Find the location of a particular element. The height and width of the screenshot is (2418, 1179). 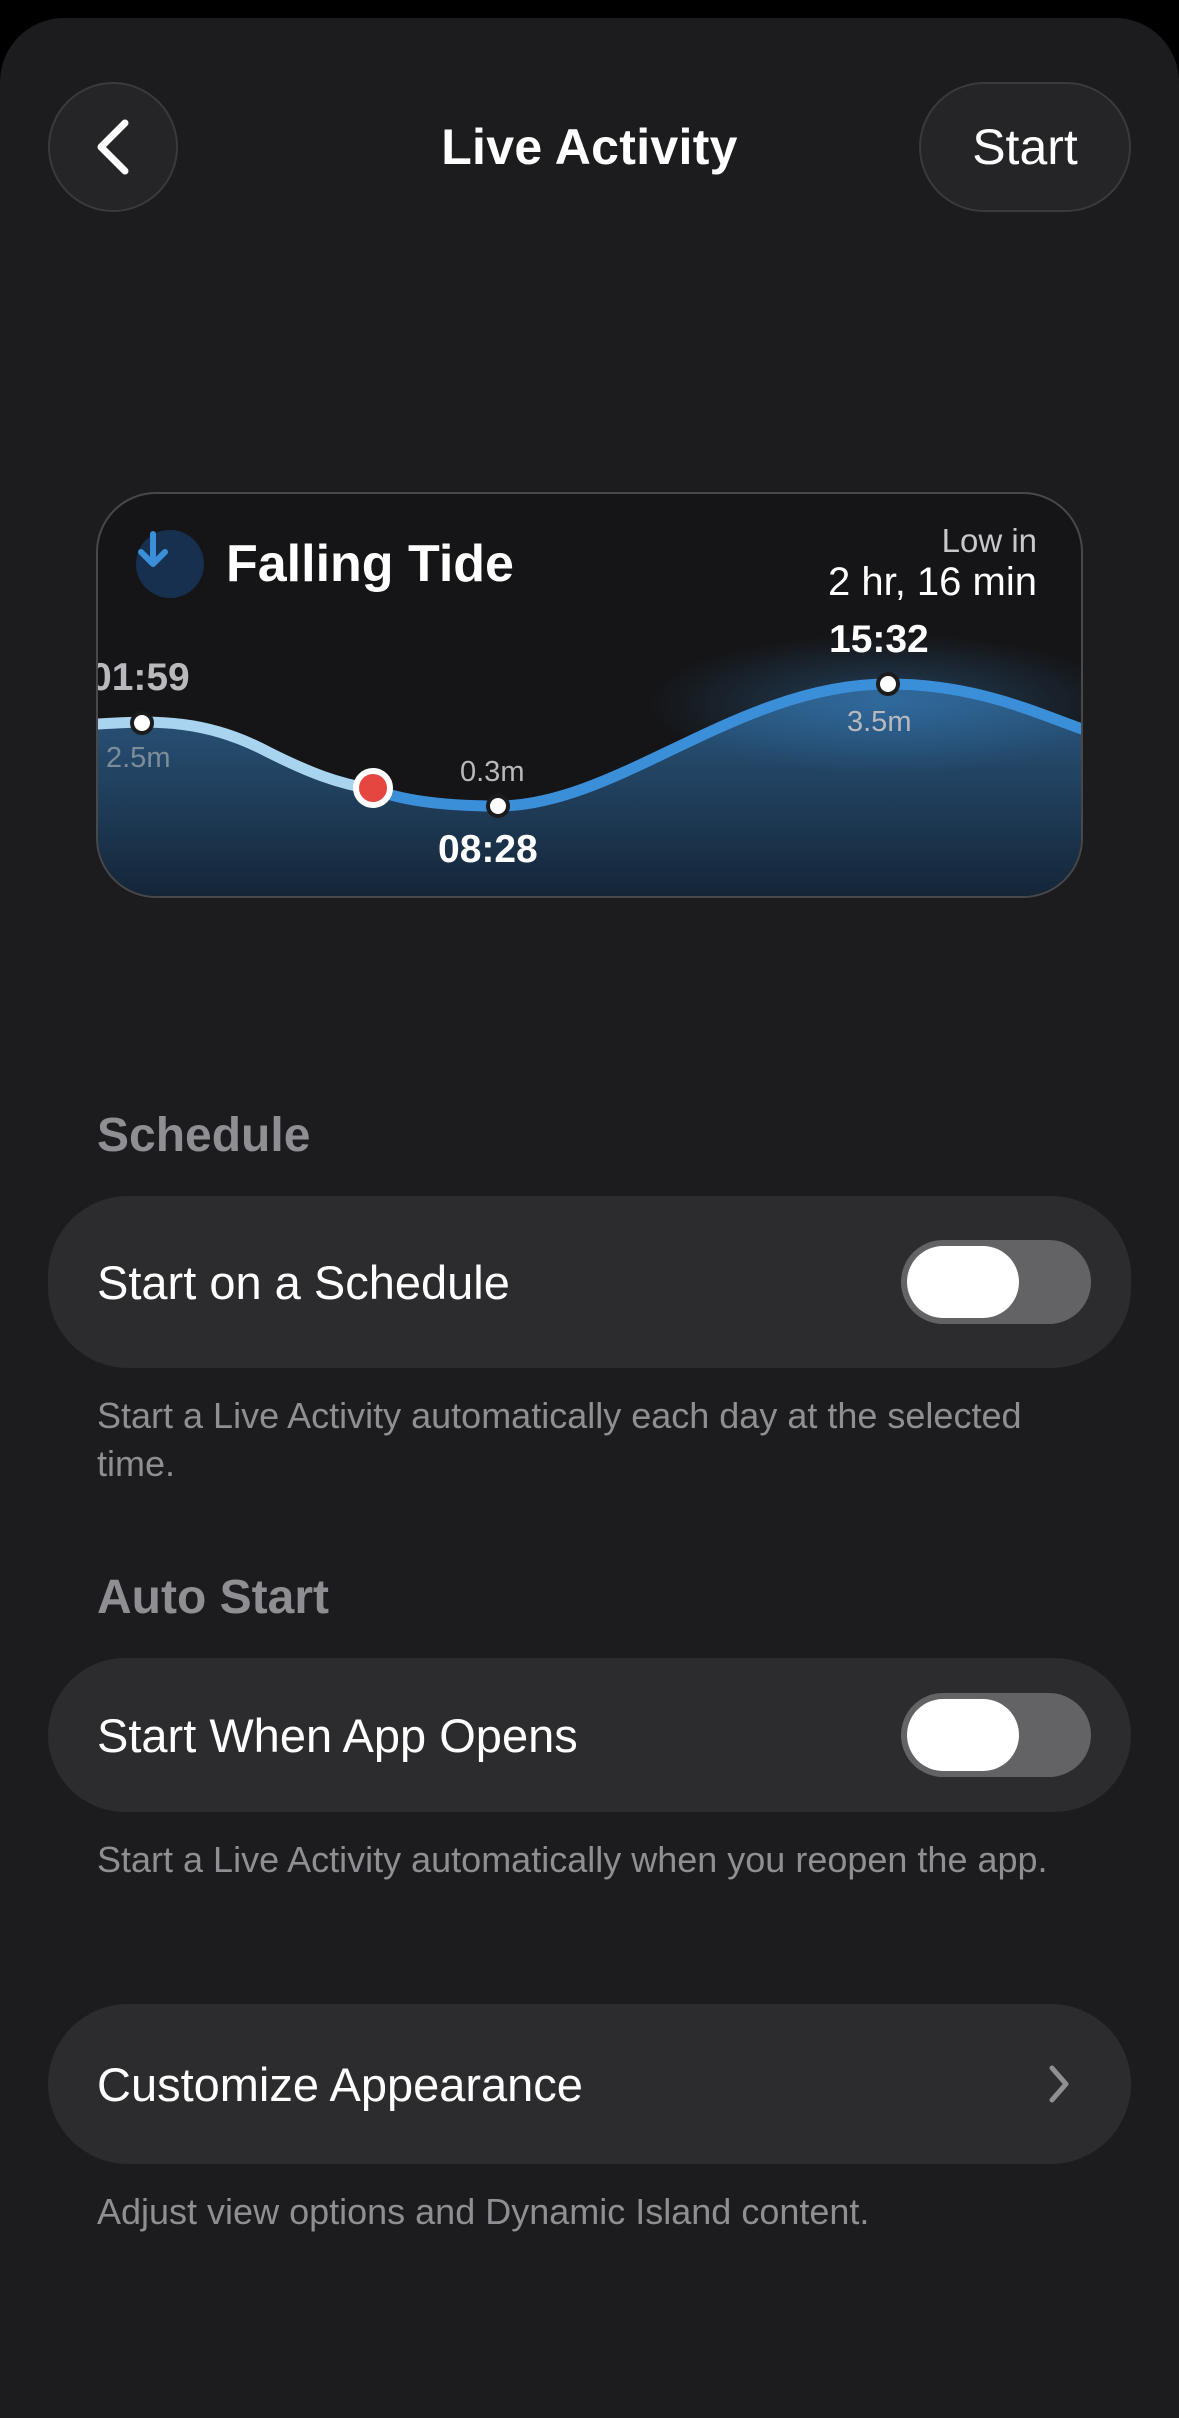

tide-header: Falling Tide is located at coordinates (325, 564).